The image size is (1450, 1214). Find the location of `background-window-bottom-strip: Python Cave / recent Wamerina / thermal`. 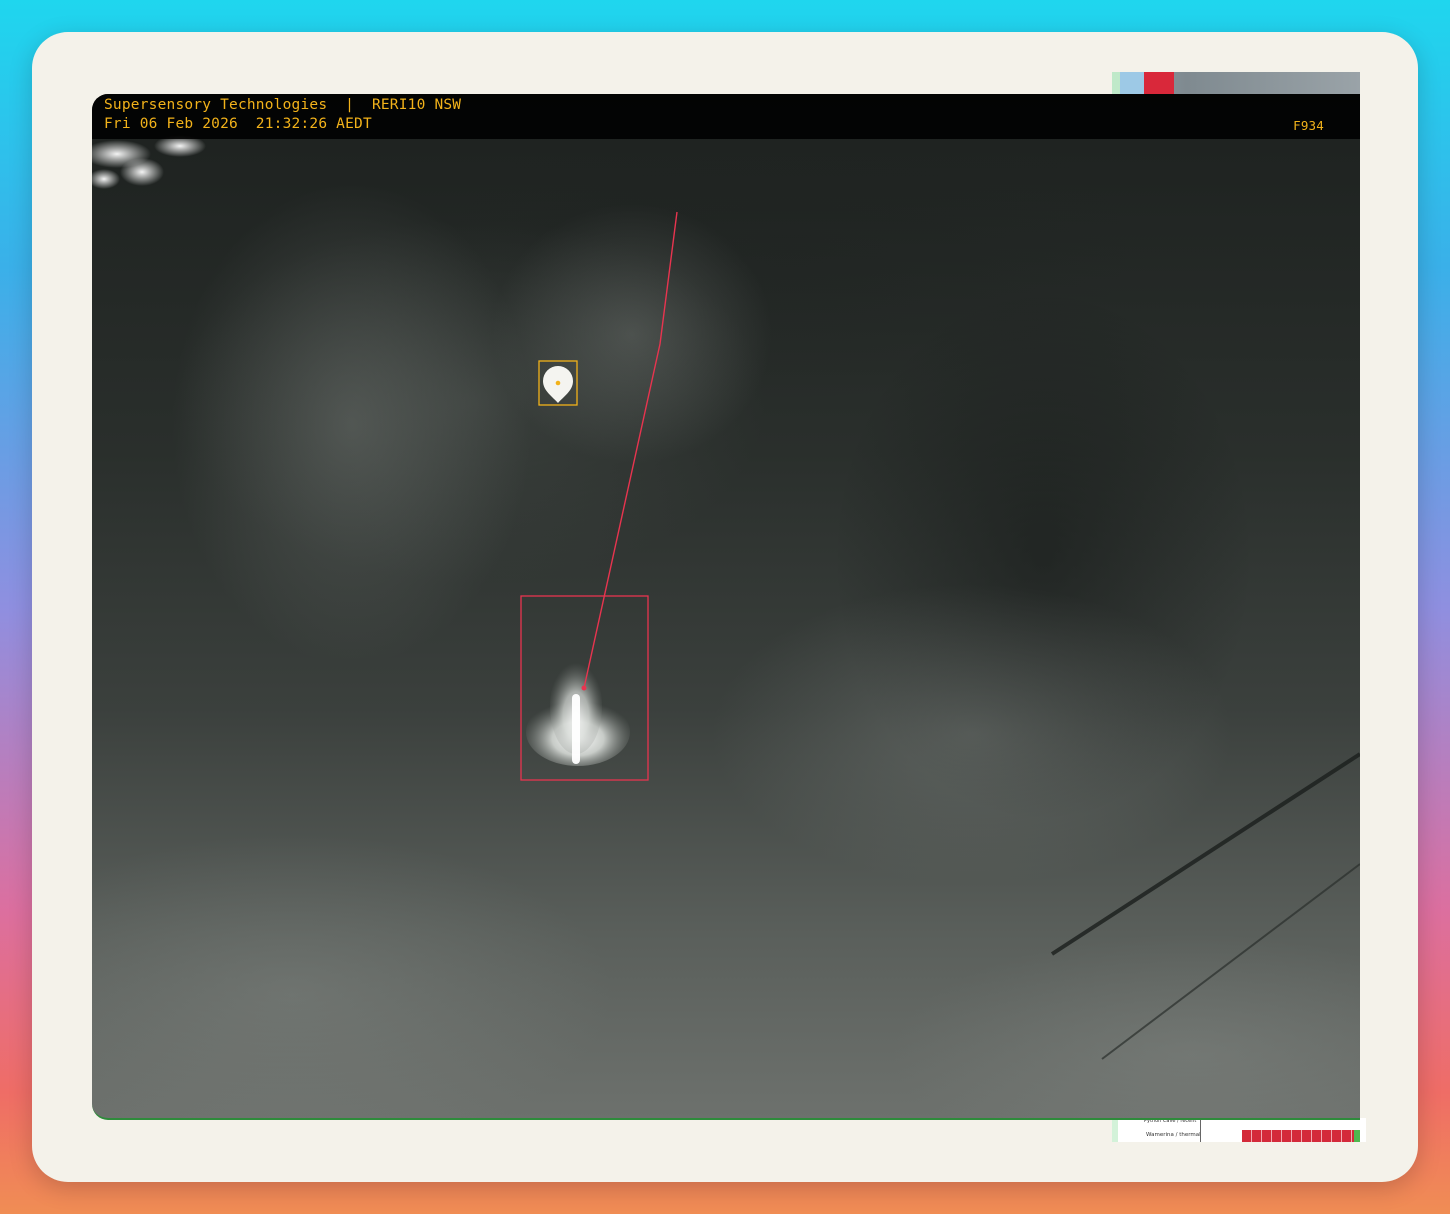

background-window-bottom-strip: Python Cave / recent Wamerina / thermal is located at coordinates (1239, 1130).